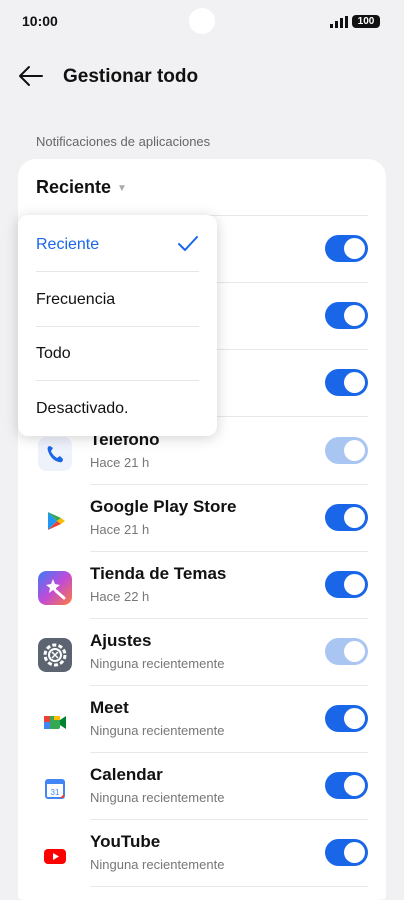 The height and width of the screenshot is (900, 404). What do you see at coordinates (74, 187) in the screenshot?
I see `sort-filter-label: Reciente` at bounding box center [74, 187].